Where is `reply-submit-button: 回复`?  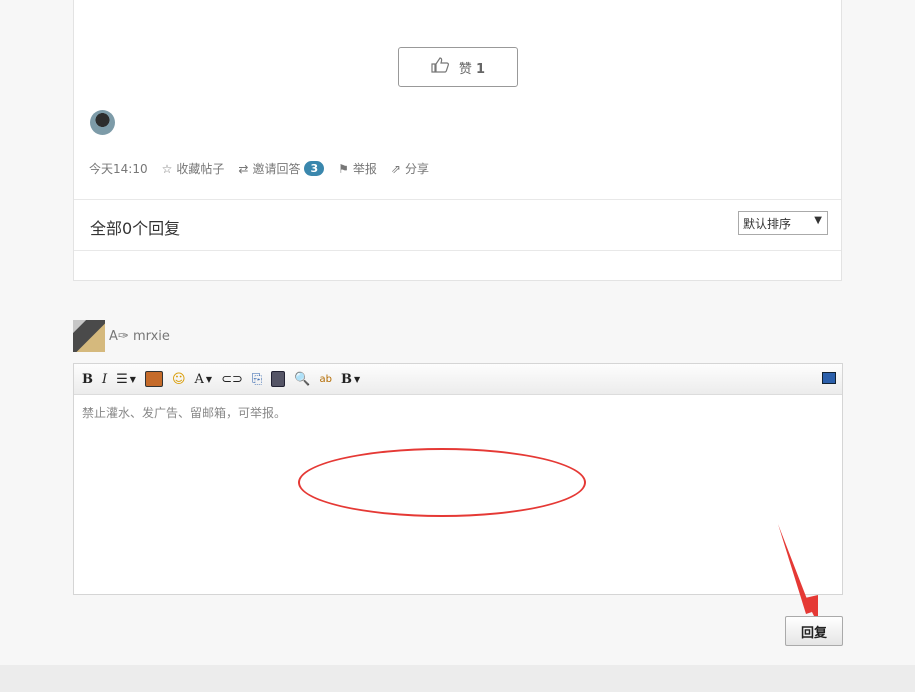
reply-submit-button: 回复 is located at coordinates (814, 631).